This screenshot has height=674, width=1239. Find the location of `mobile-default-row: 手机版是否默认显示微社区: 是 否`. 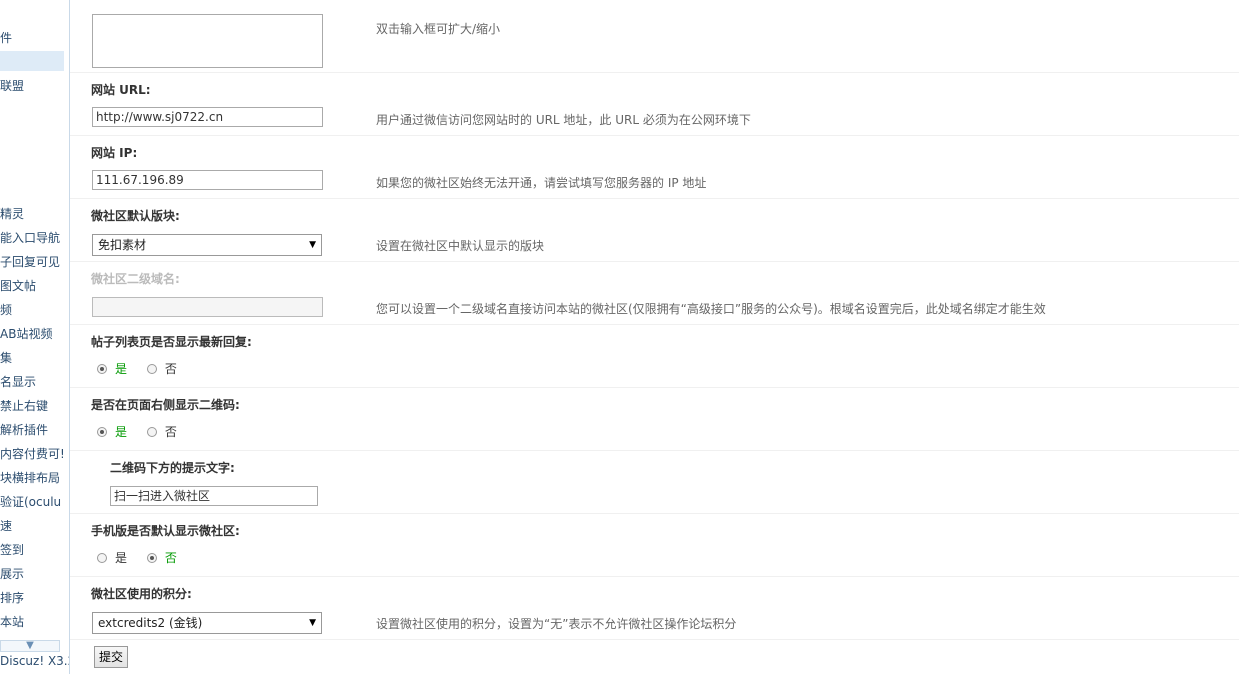

mobile-default-row: 手机版是否默认显示微社区: 是 否 is located at coordinates (654, 545).